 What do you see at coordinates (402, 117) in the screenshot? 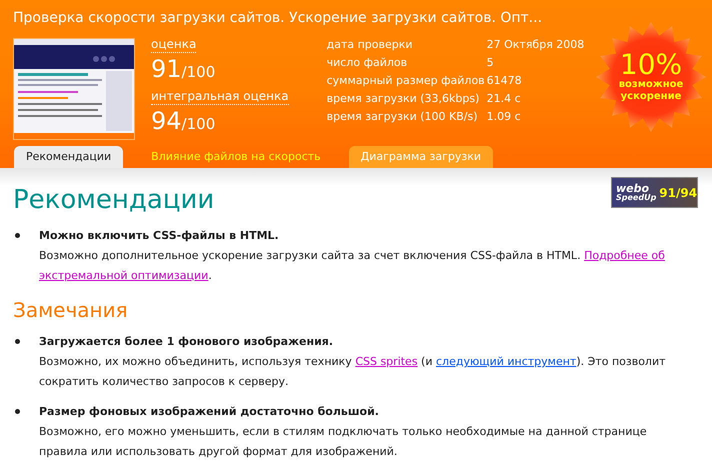
I see `stat-label: время загрузки (100 KB/s)` at bounding box center [402, 117].